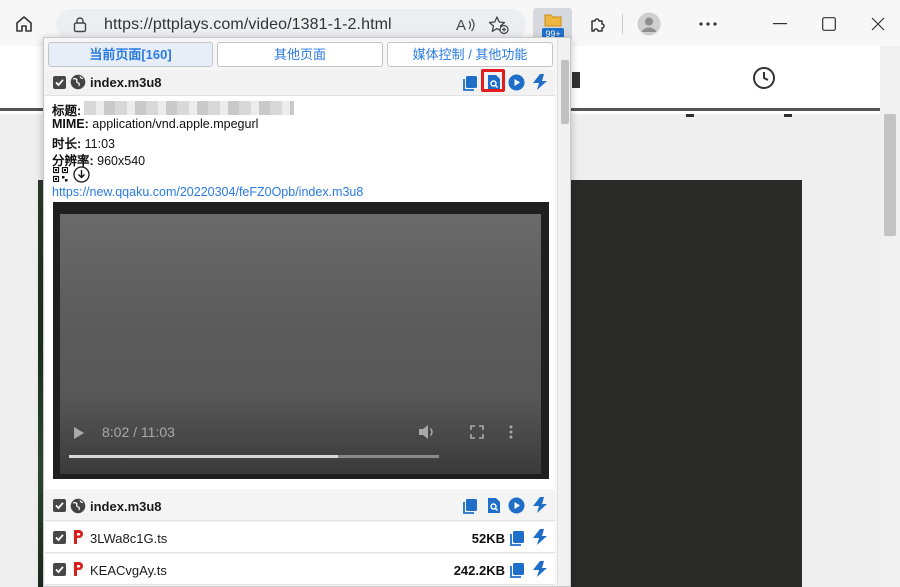 The height and width of the screenshot is (587, 900). I want to click on tab-current-page: 当前页面[160], so click(130, 54).